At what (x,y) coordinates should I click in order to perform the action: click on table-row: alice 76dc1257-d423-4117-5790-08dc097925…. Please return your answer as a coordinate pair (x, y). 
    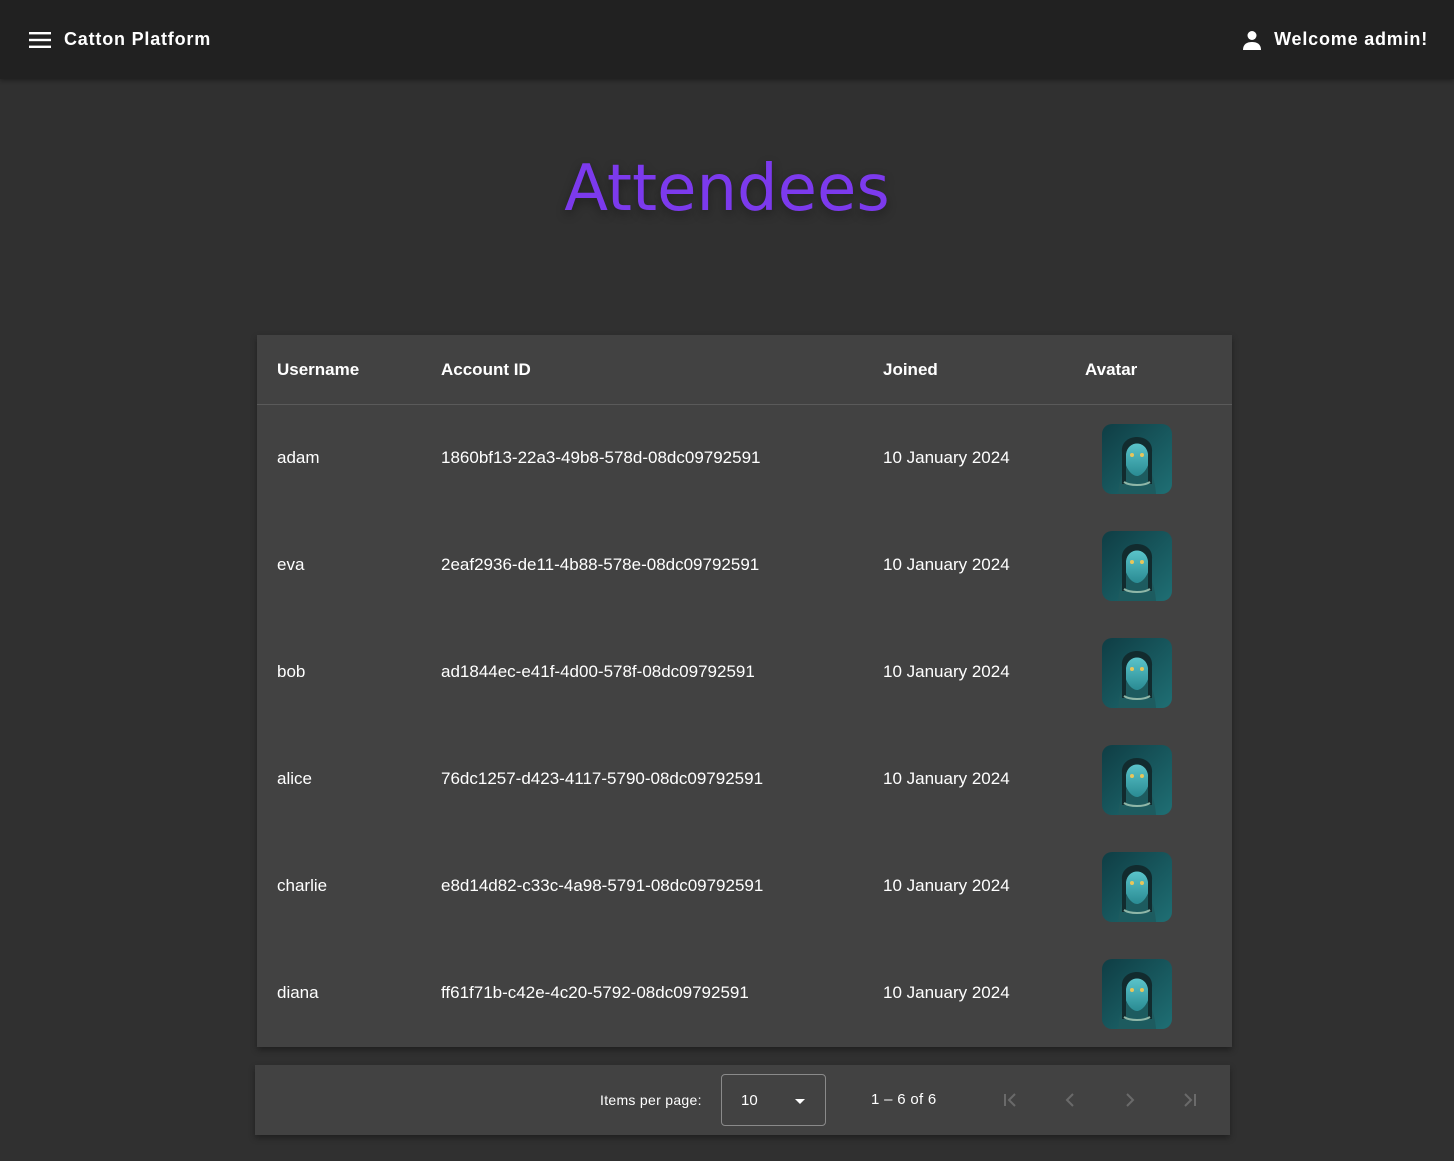
    Looking at the image, I should click on (744, 779).